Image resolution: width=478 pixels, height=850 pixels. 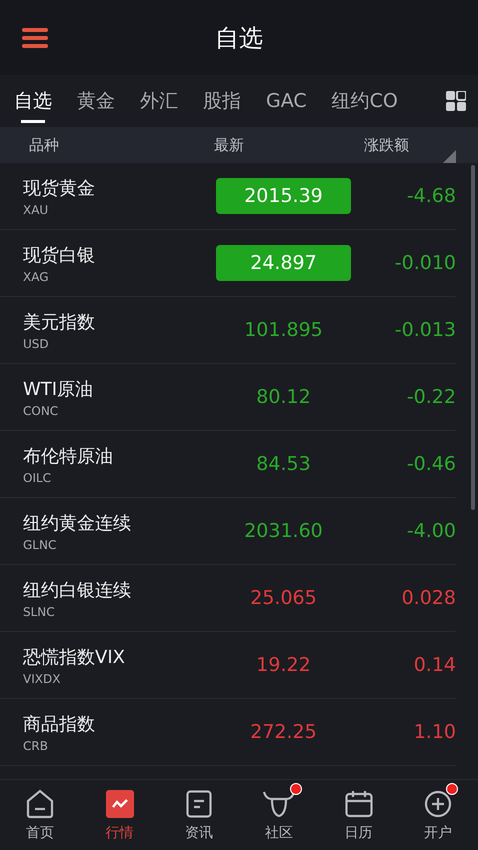 What do you see at coordinates (428, 598) in the screenshot?
I see `change-value: 0.028` at bounding box center [428, 598].